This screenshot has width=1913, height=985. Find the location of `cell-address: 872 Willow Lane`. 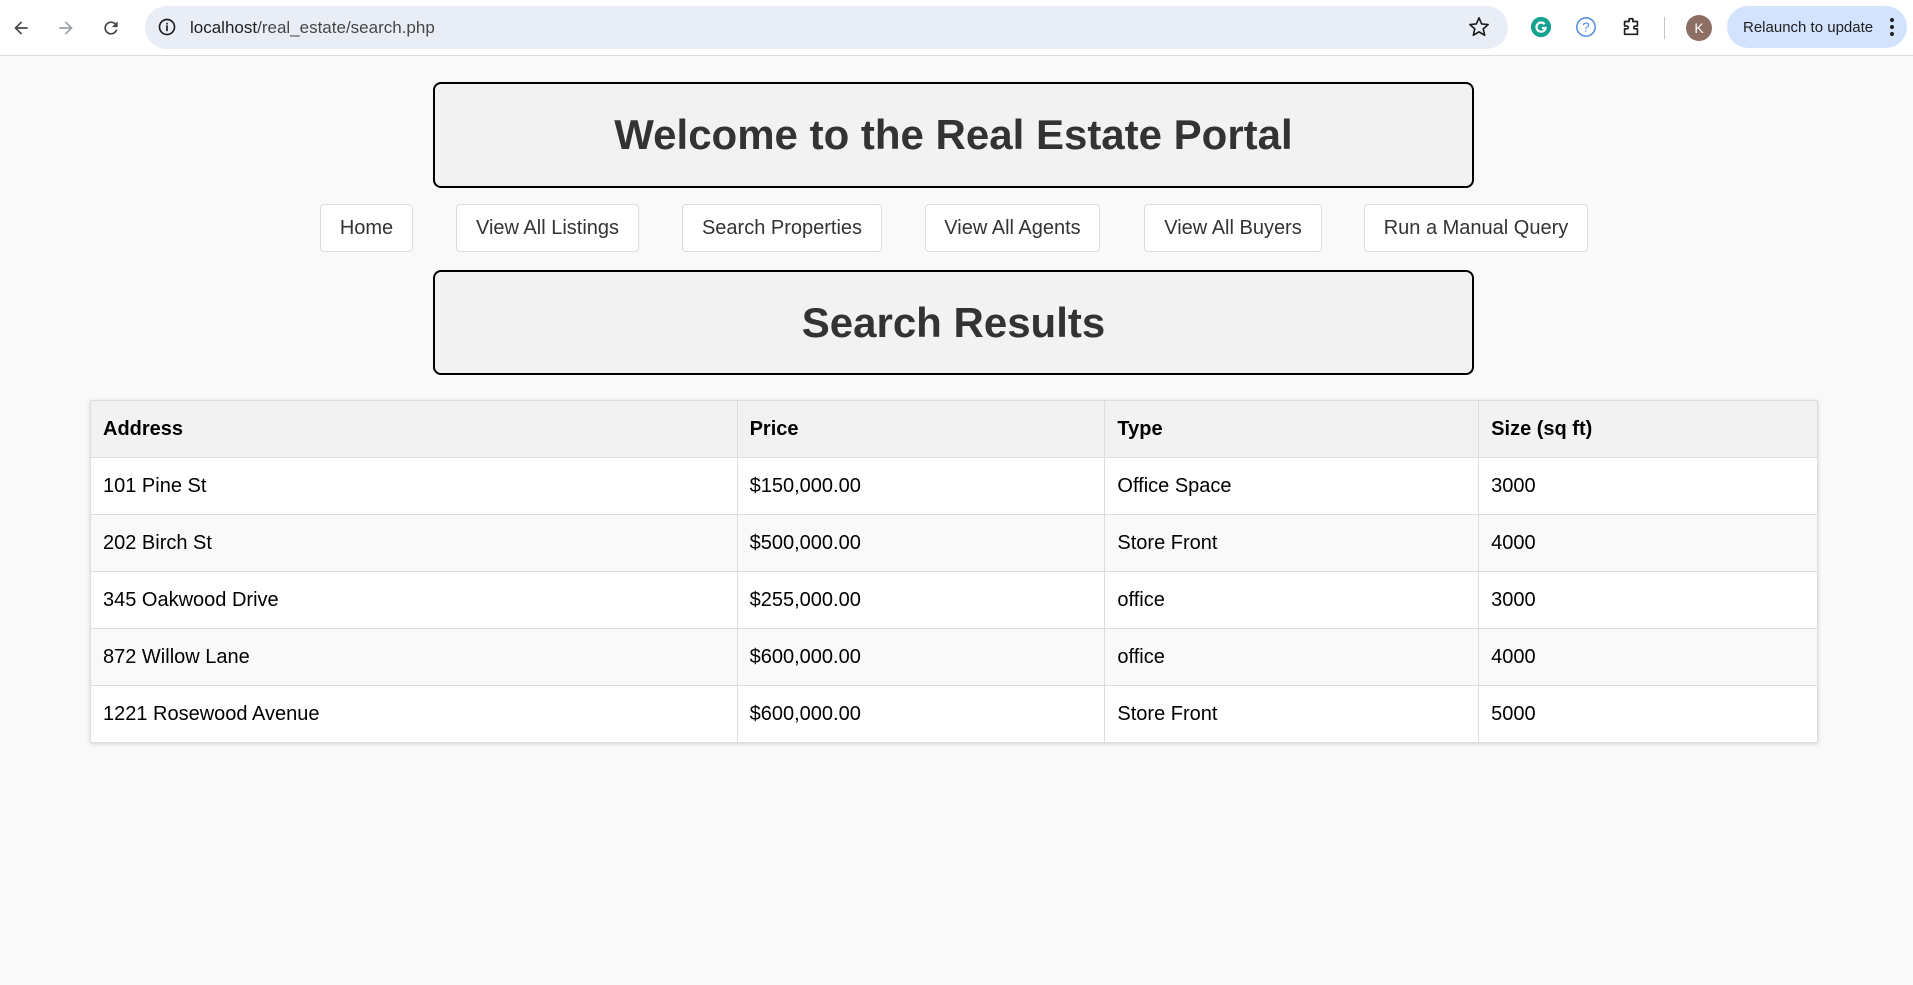

cell-address: 872 Willow Lane is located at coordinates (414, 657).